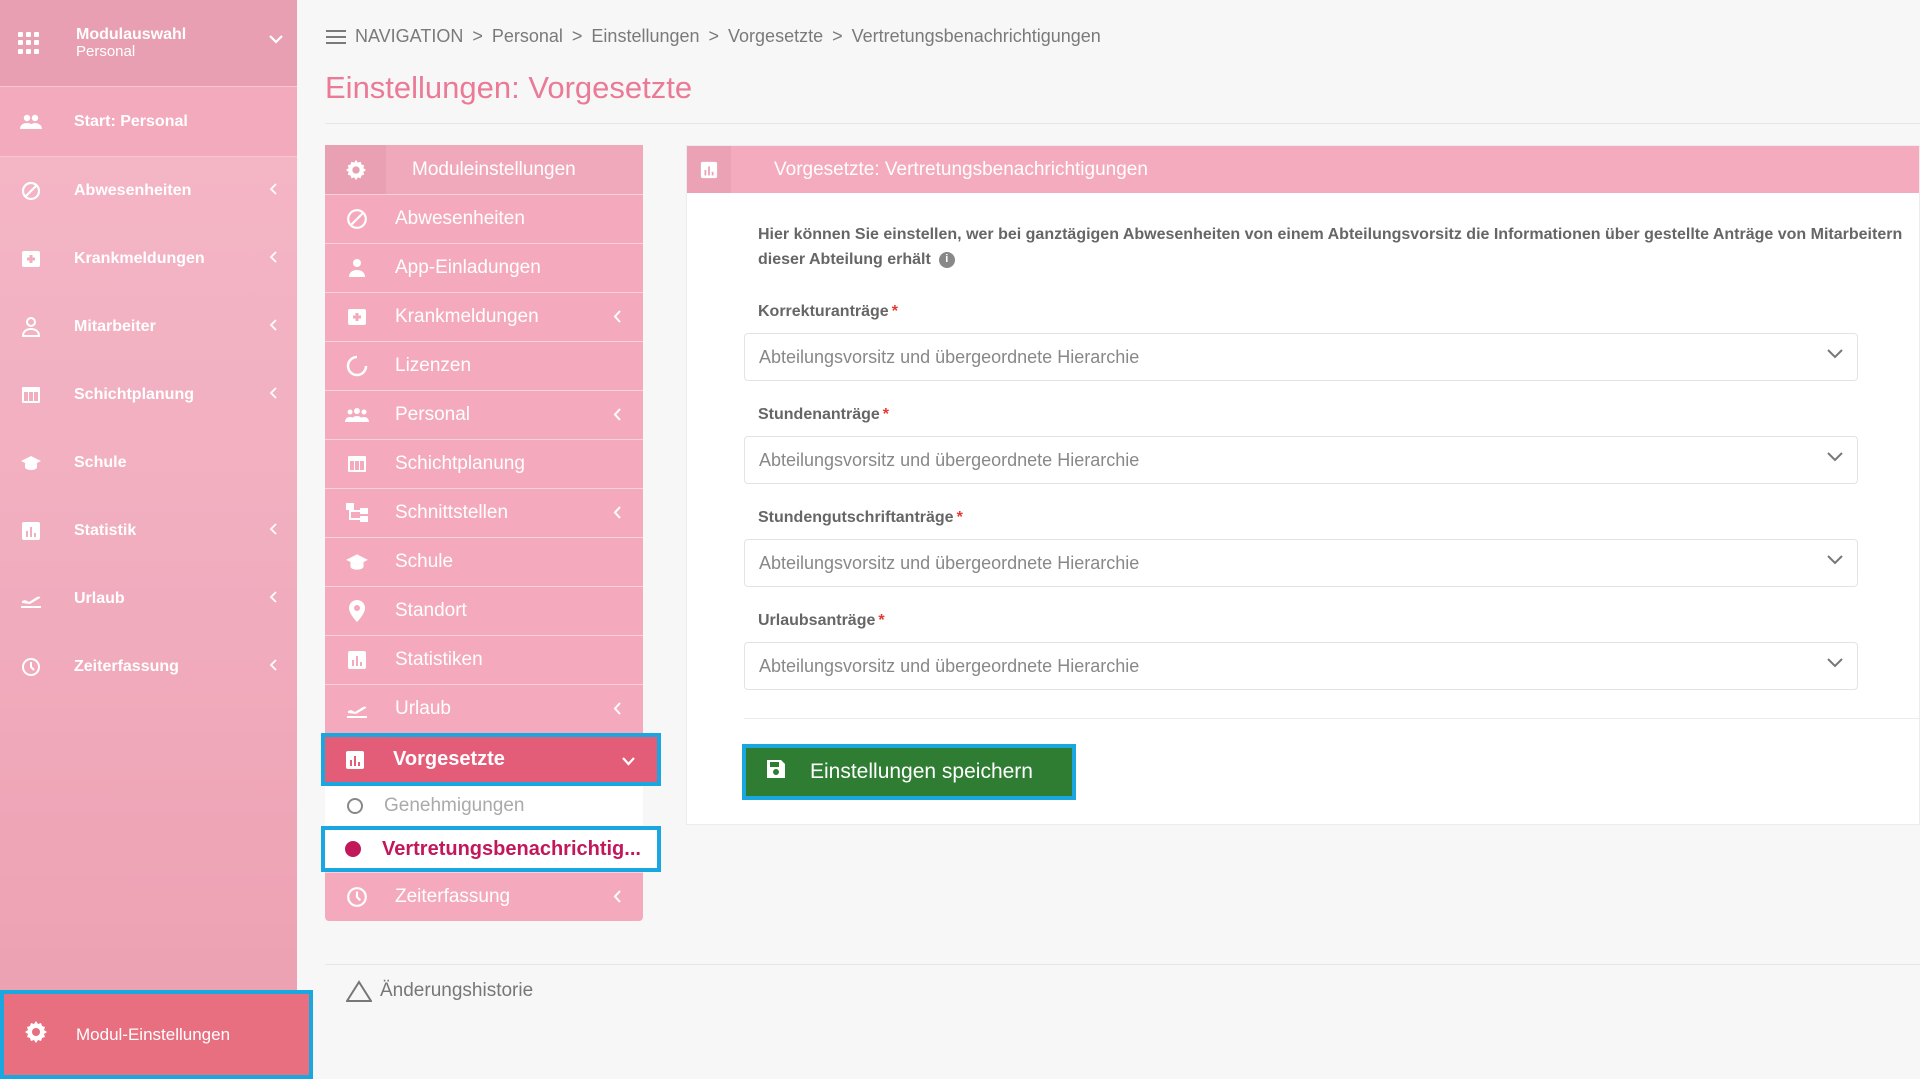 This screenshot has height=1079, width=1920. Describe the element at coordinates (484, 806) in the screenshot. I see `settings-subitem-genehmigungen: Genehmigungen` at that location.